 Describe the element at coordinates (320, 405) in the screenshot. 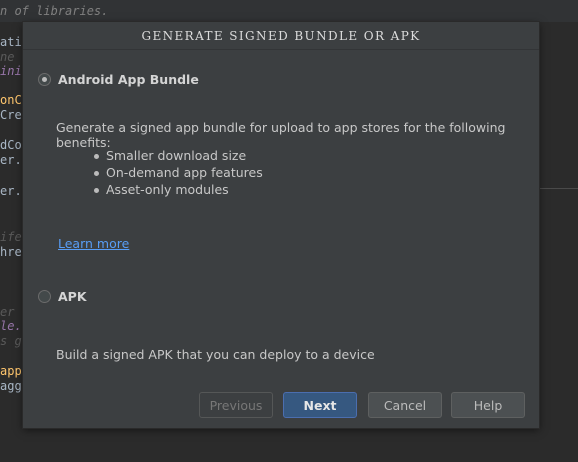

I see `next-button: Next` at that location.